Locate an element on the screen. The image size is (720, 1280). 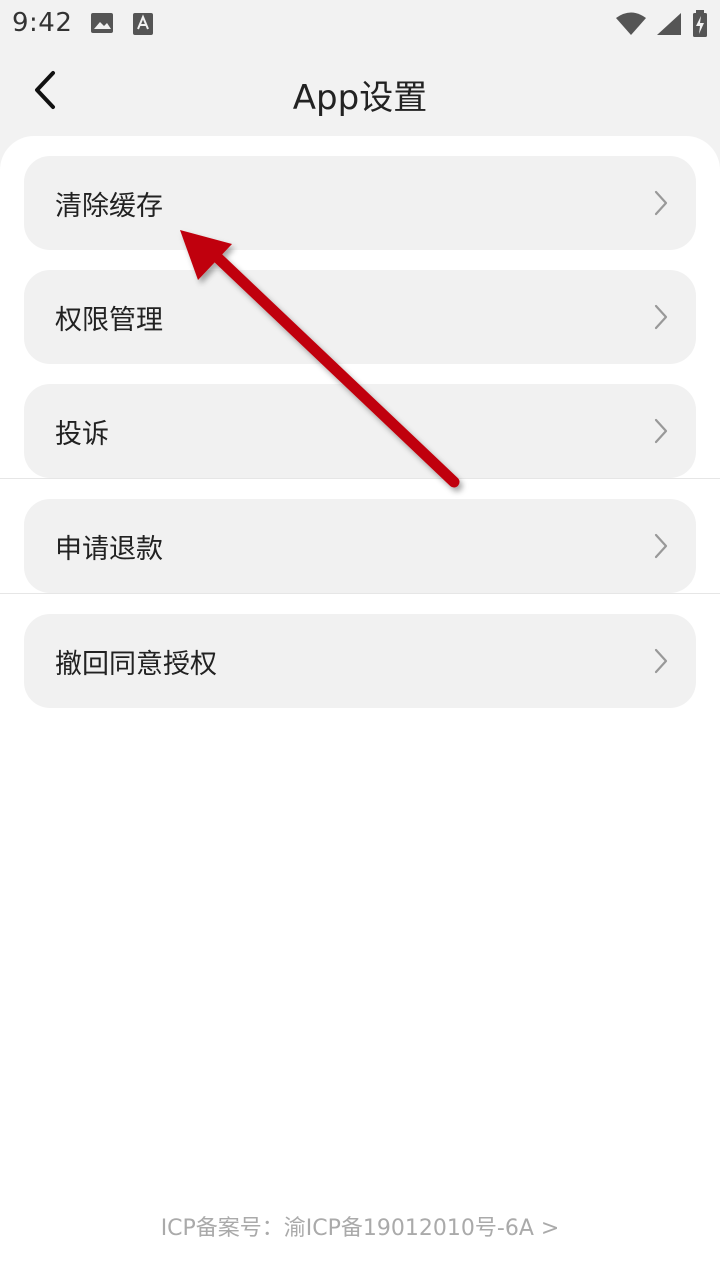
status-icons-left is located at coordinates (122, 26).